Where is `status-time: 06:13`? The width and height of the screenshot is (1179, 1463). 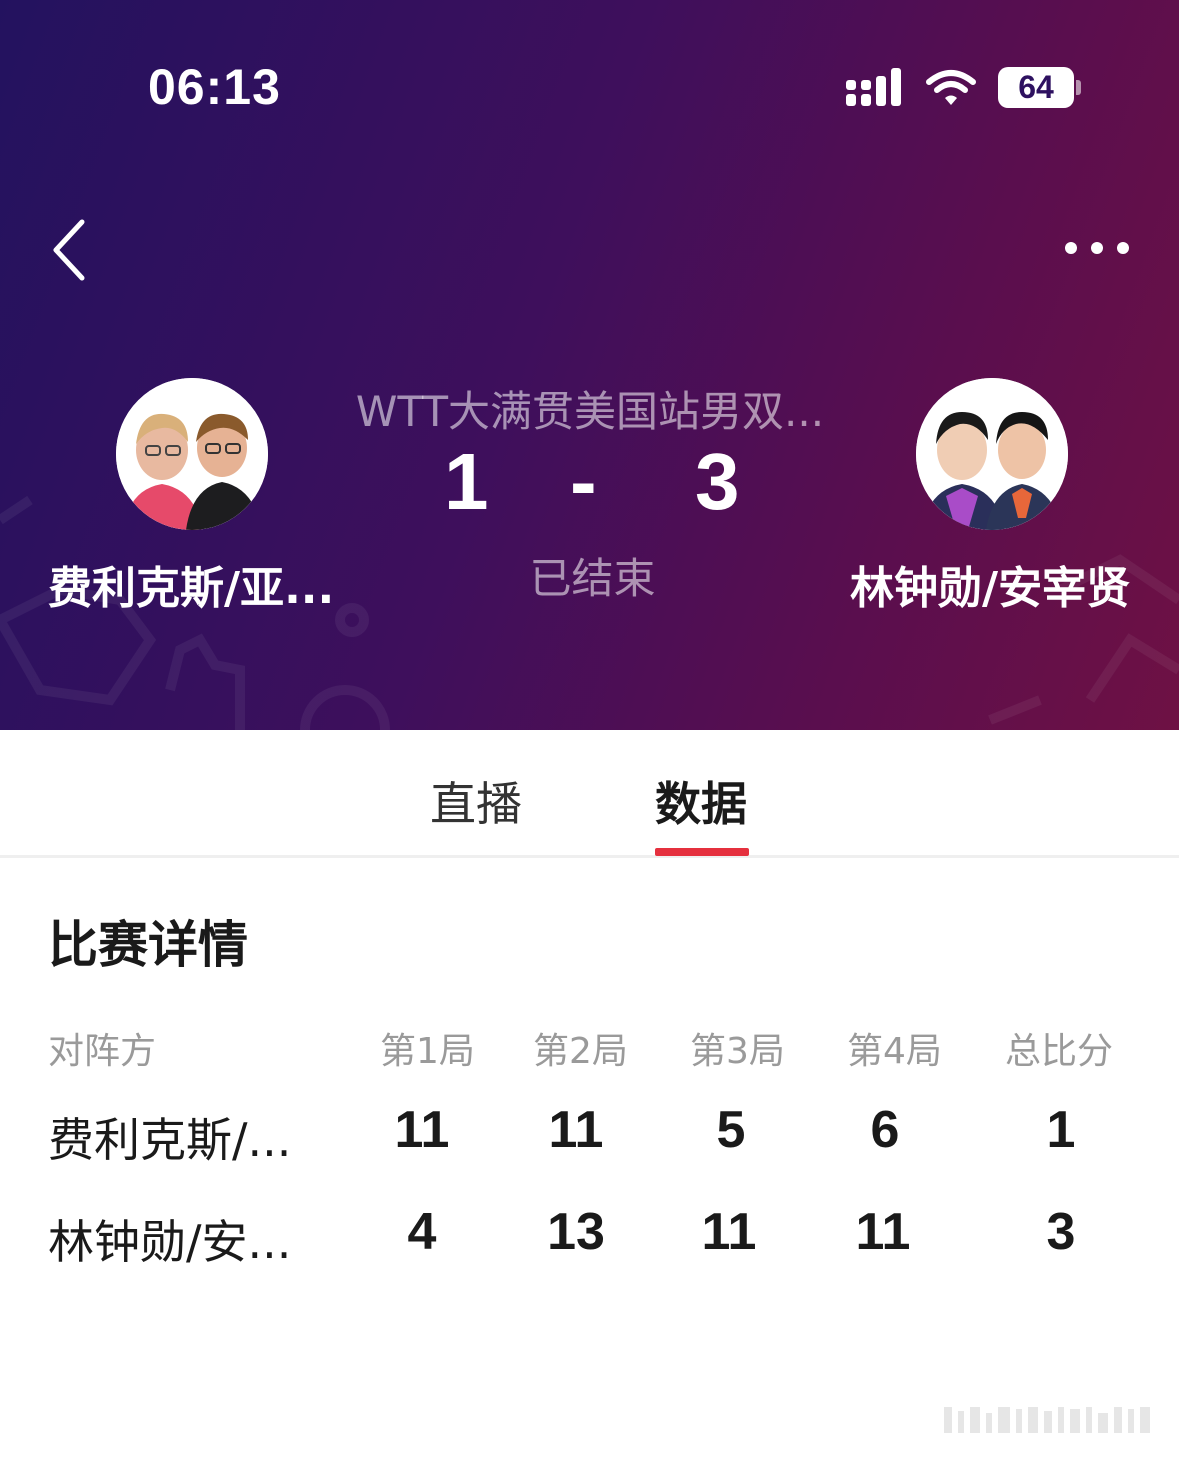
status-time: 06:13 is located at coordinates (214, 87).